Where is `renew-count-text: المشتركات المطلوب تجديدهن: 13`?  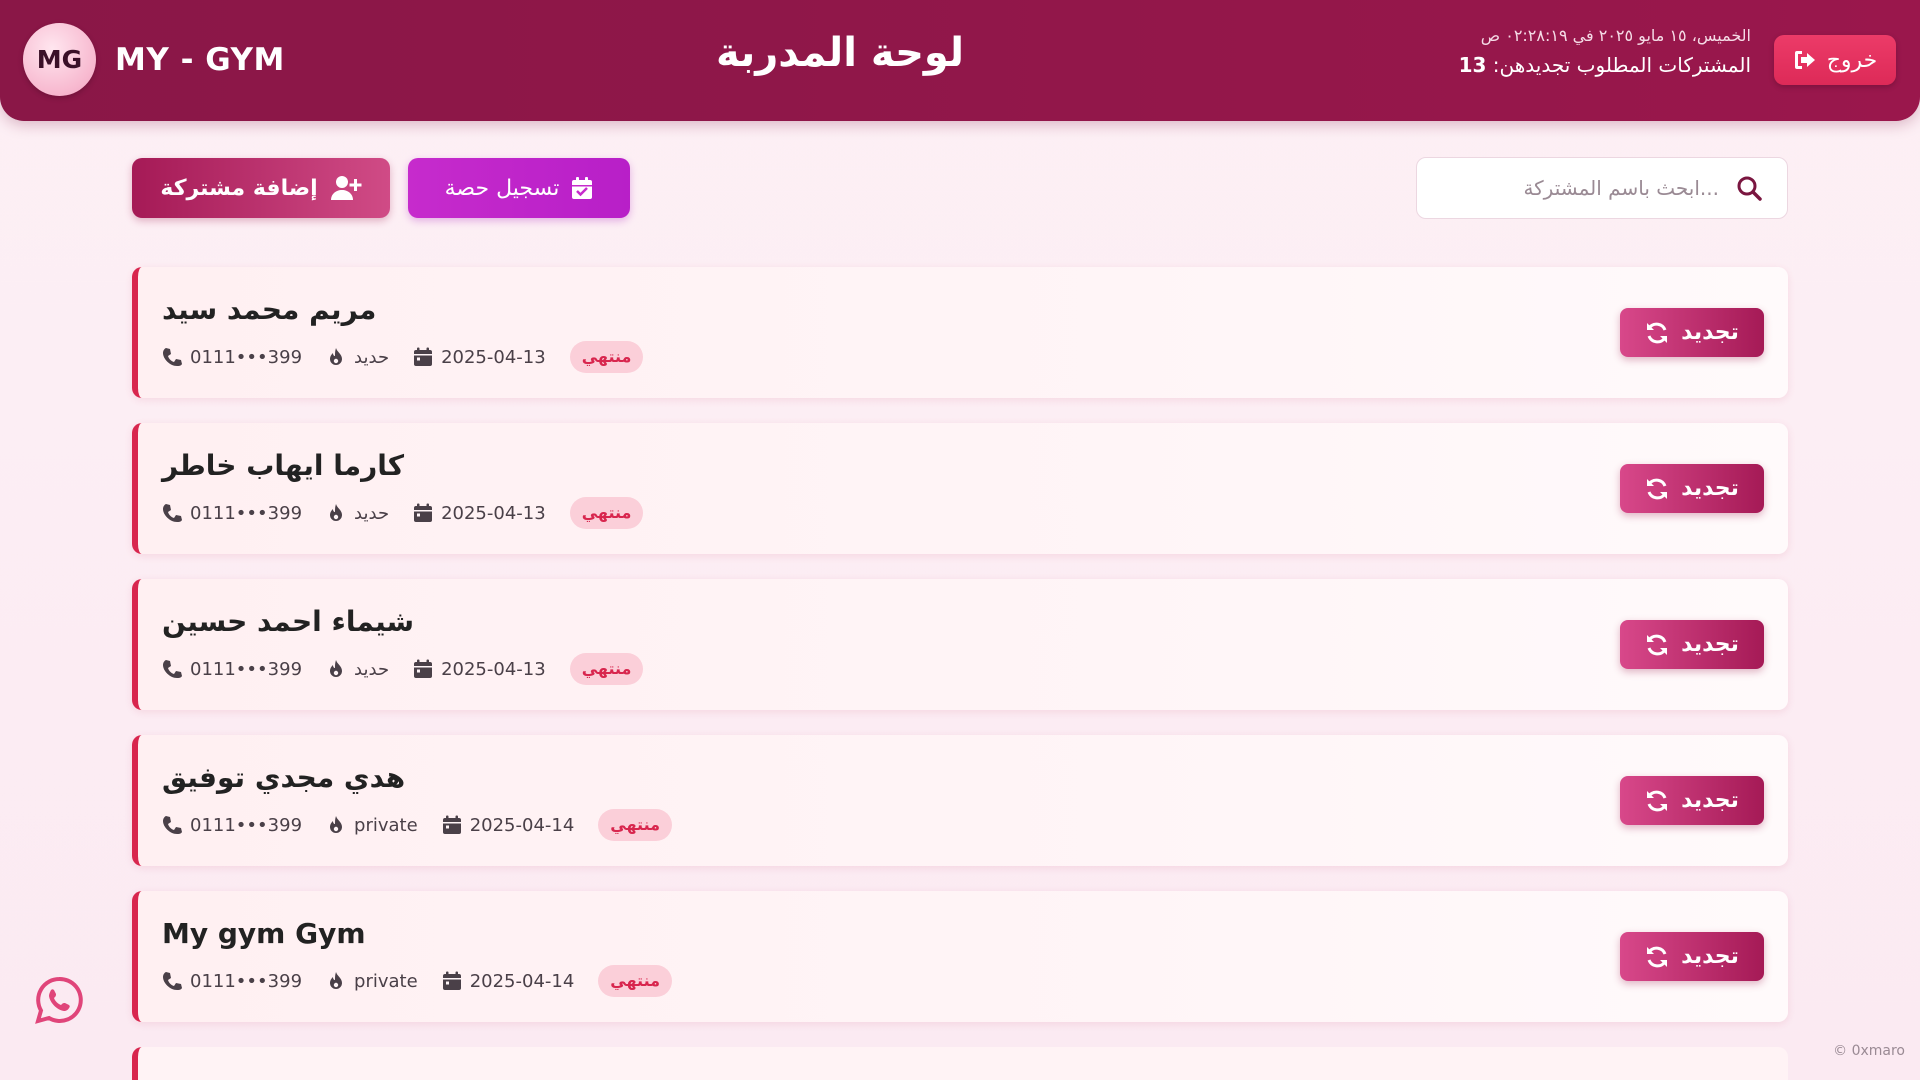
renew-count-text: المشتركات المطلوب تجديدهن: 13 is located at coordinates (1605, 65).